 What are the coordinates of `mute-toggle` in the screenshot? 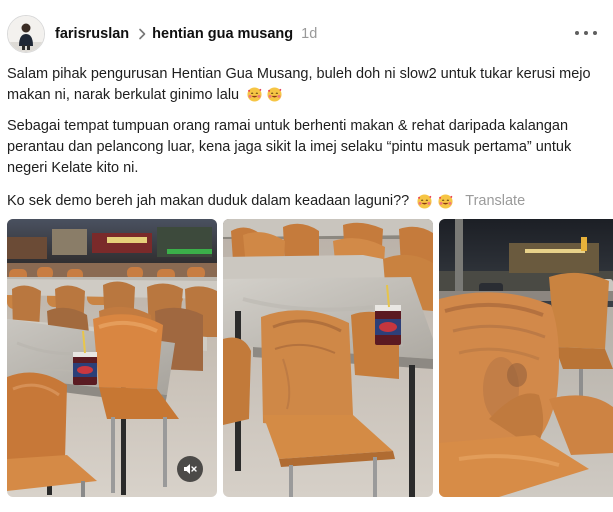 It's located at (190, 469).